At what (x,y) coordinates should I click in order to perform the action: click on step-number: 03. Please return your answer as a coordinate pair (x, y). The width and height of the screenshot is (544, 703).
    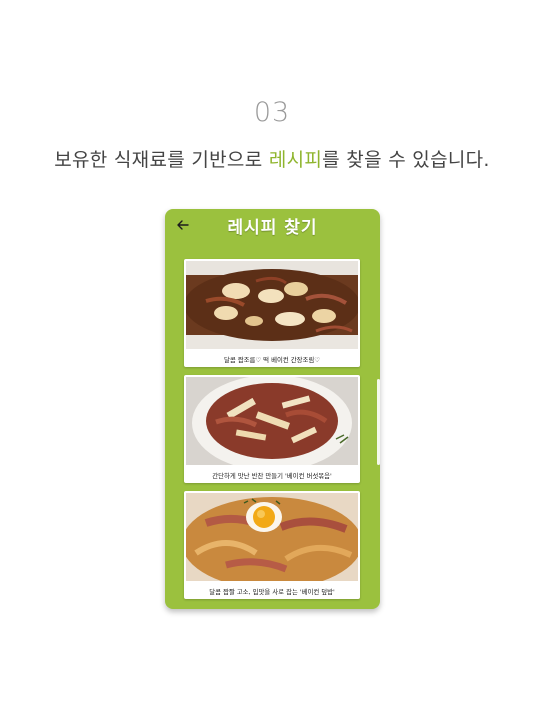
    Looking at the image, I should click on (272, 112).